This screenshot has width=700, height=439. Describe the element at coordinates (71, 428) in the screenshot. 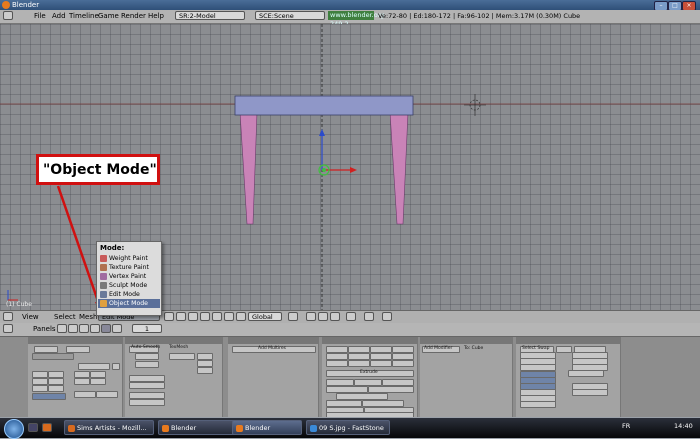

I see `firefox-icon` at that location.